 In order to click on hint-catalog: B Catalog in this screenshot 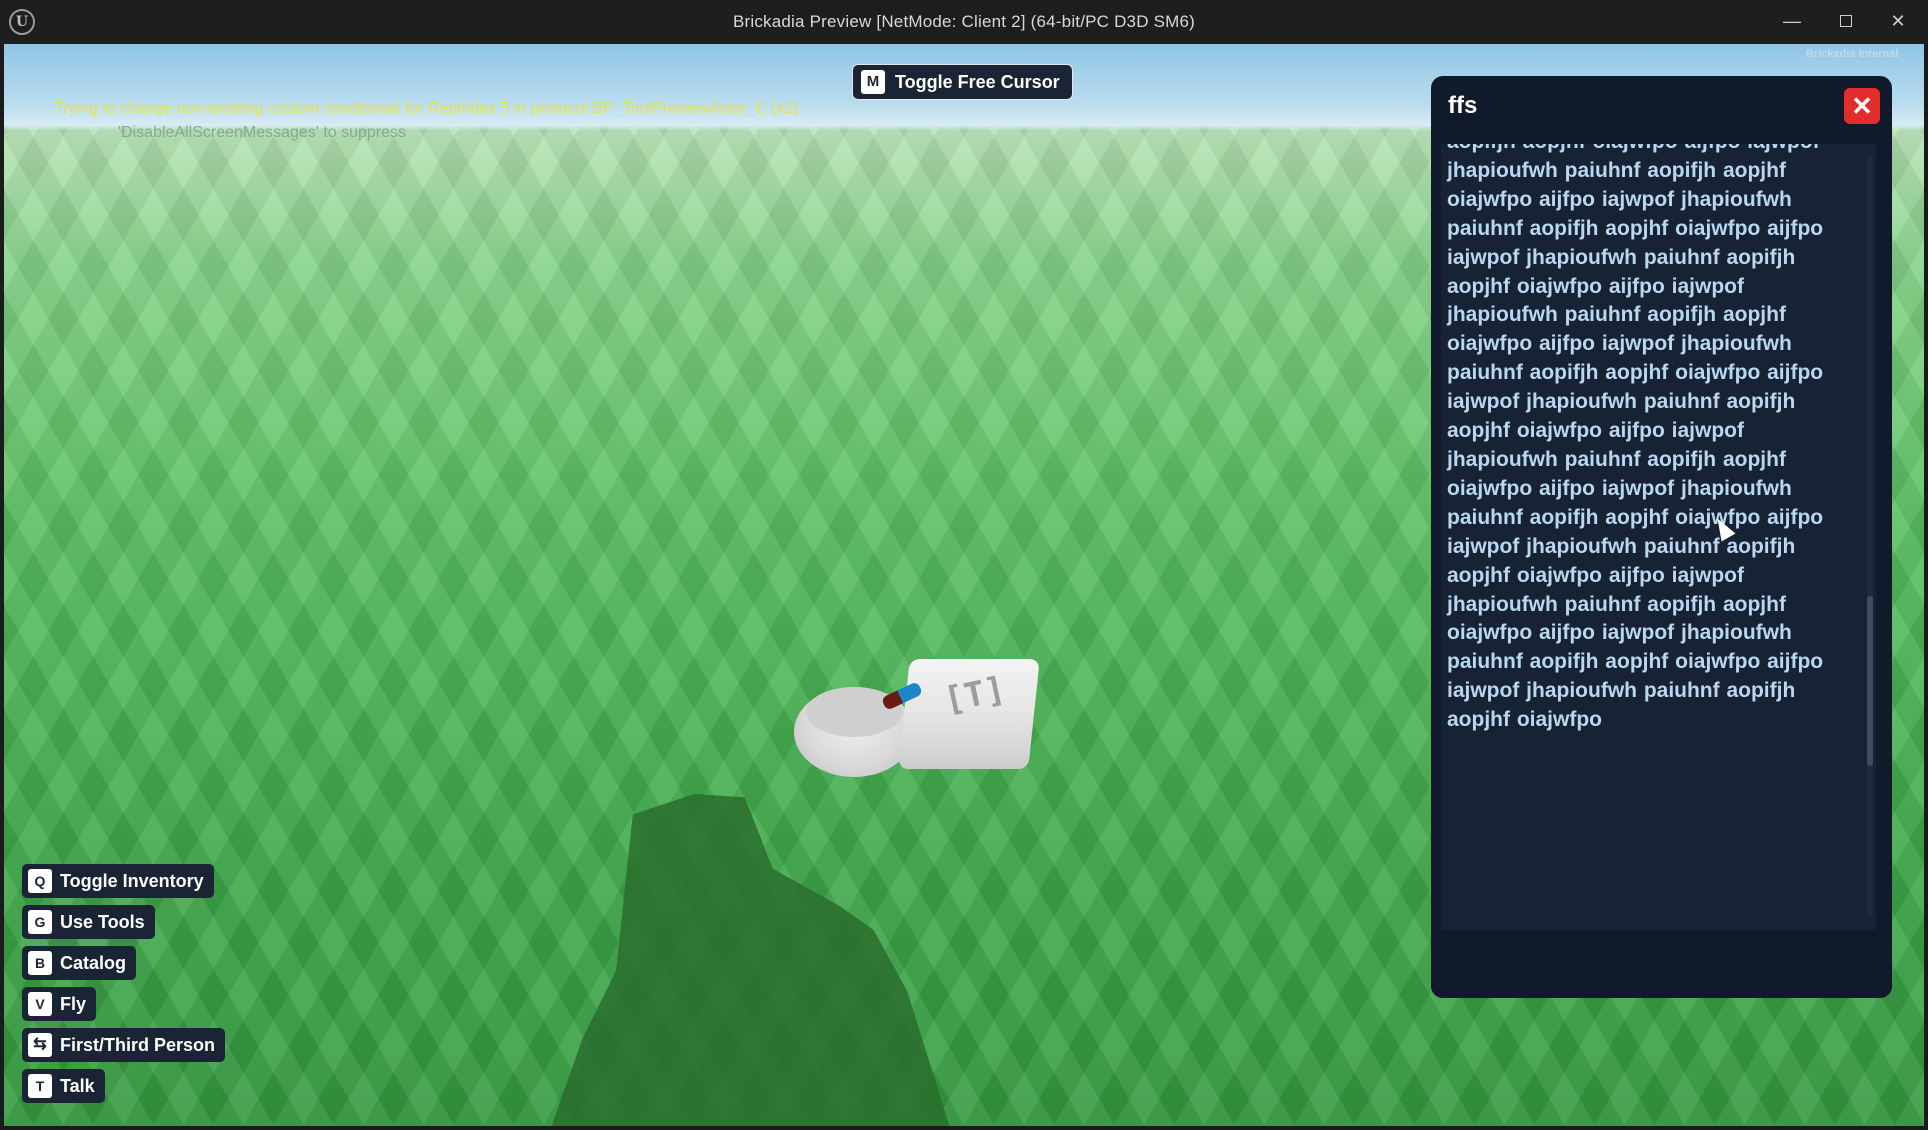, I will do `click(79, 963)`.